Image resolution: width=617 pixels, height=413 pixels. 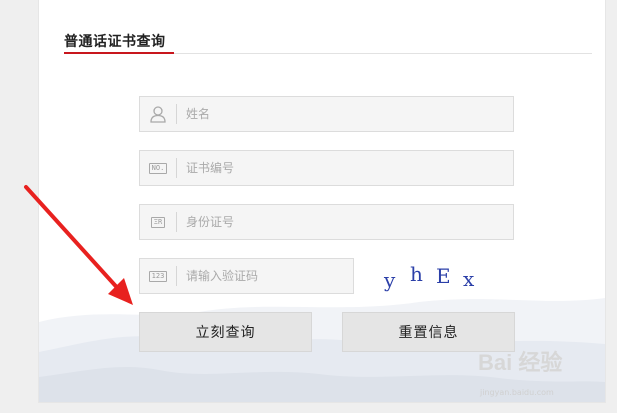 I want to click on captcha-image: y h E x, so click(x=439, y=278).